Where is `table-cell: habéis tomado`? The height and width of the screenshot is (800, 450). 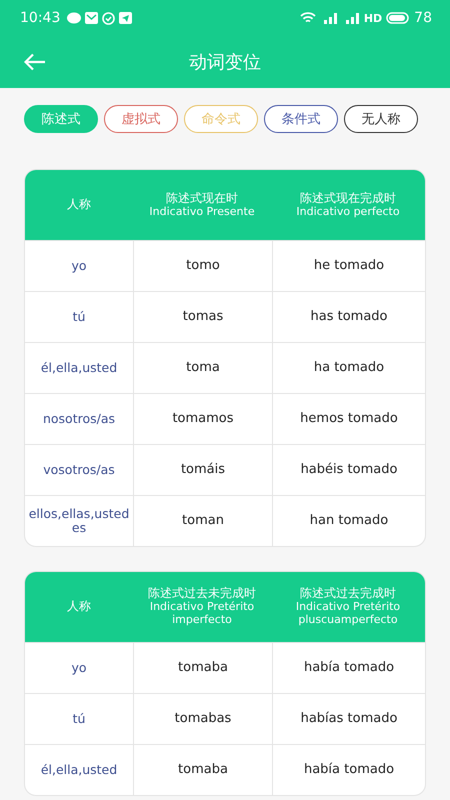
table-cell: habéis tomado is located at coordinates (348, 470).